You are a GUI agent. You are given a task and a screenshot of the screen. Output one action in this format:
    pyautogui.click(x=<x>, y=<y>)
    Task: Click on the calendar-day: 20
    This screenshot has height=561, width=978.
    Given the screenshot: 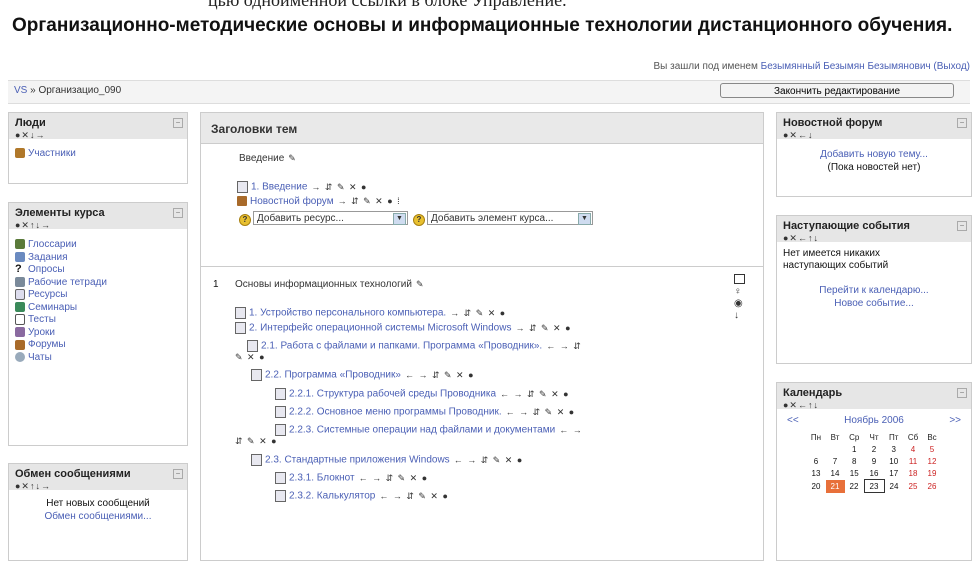 What is the action you would take?
    pyautogui.click(x=816, y=486)
    